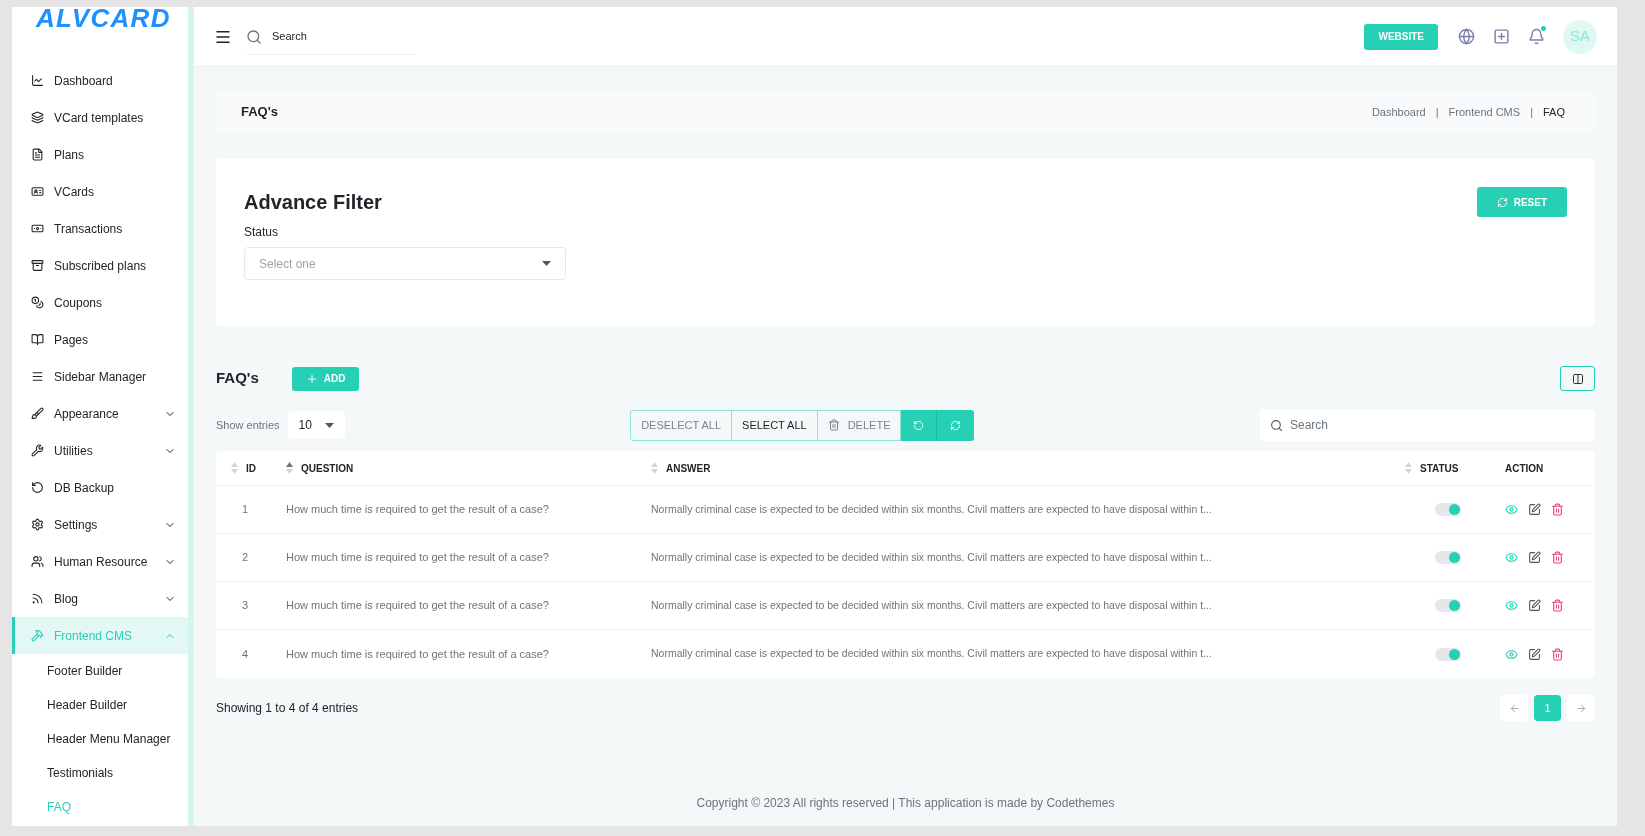 The width and height of the screenshot is (1645, 836). I want to click on page-size-select: 10, so click(316, 425).